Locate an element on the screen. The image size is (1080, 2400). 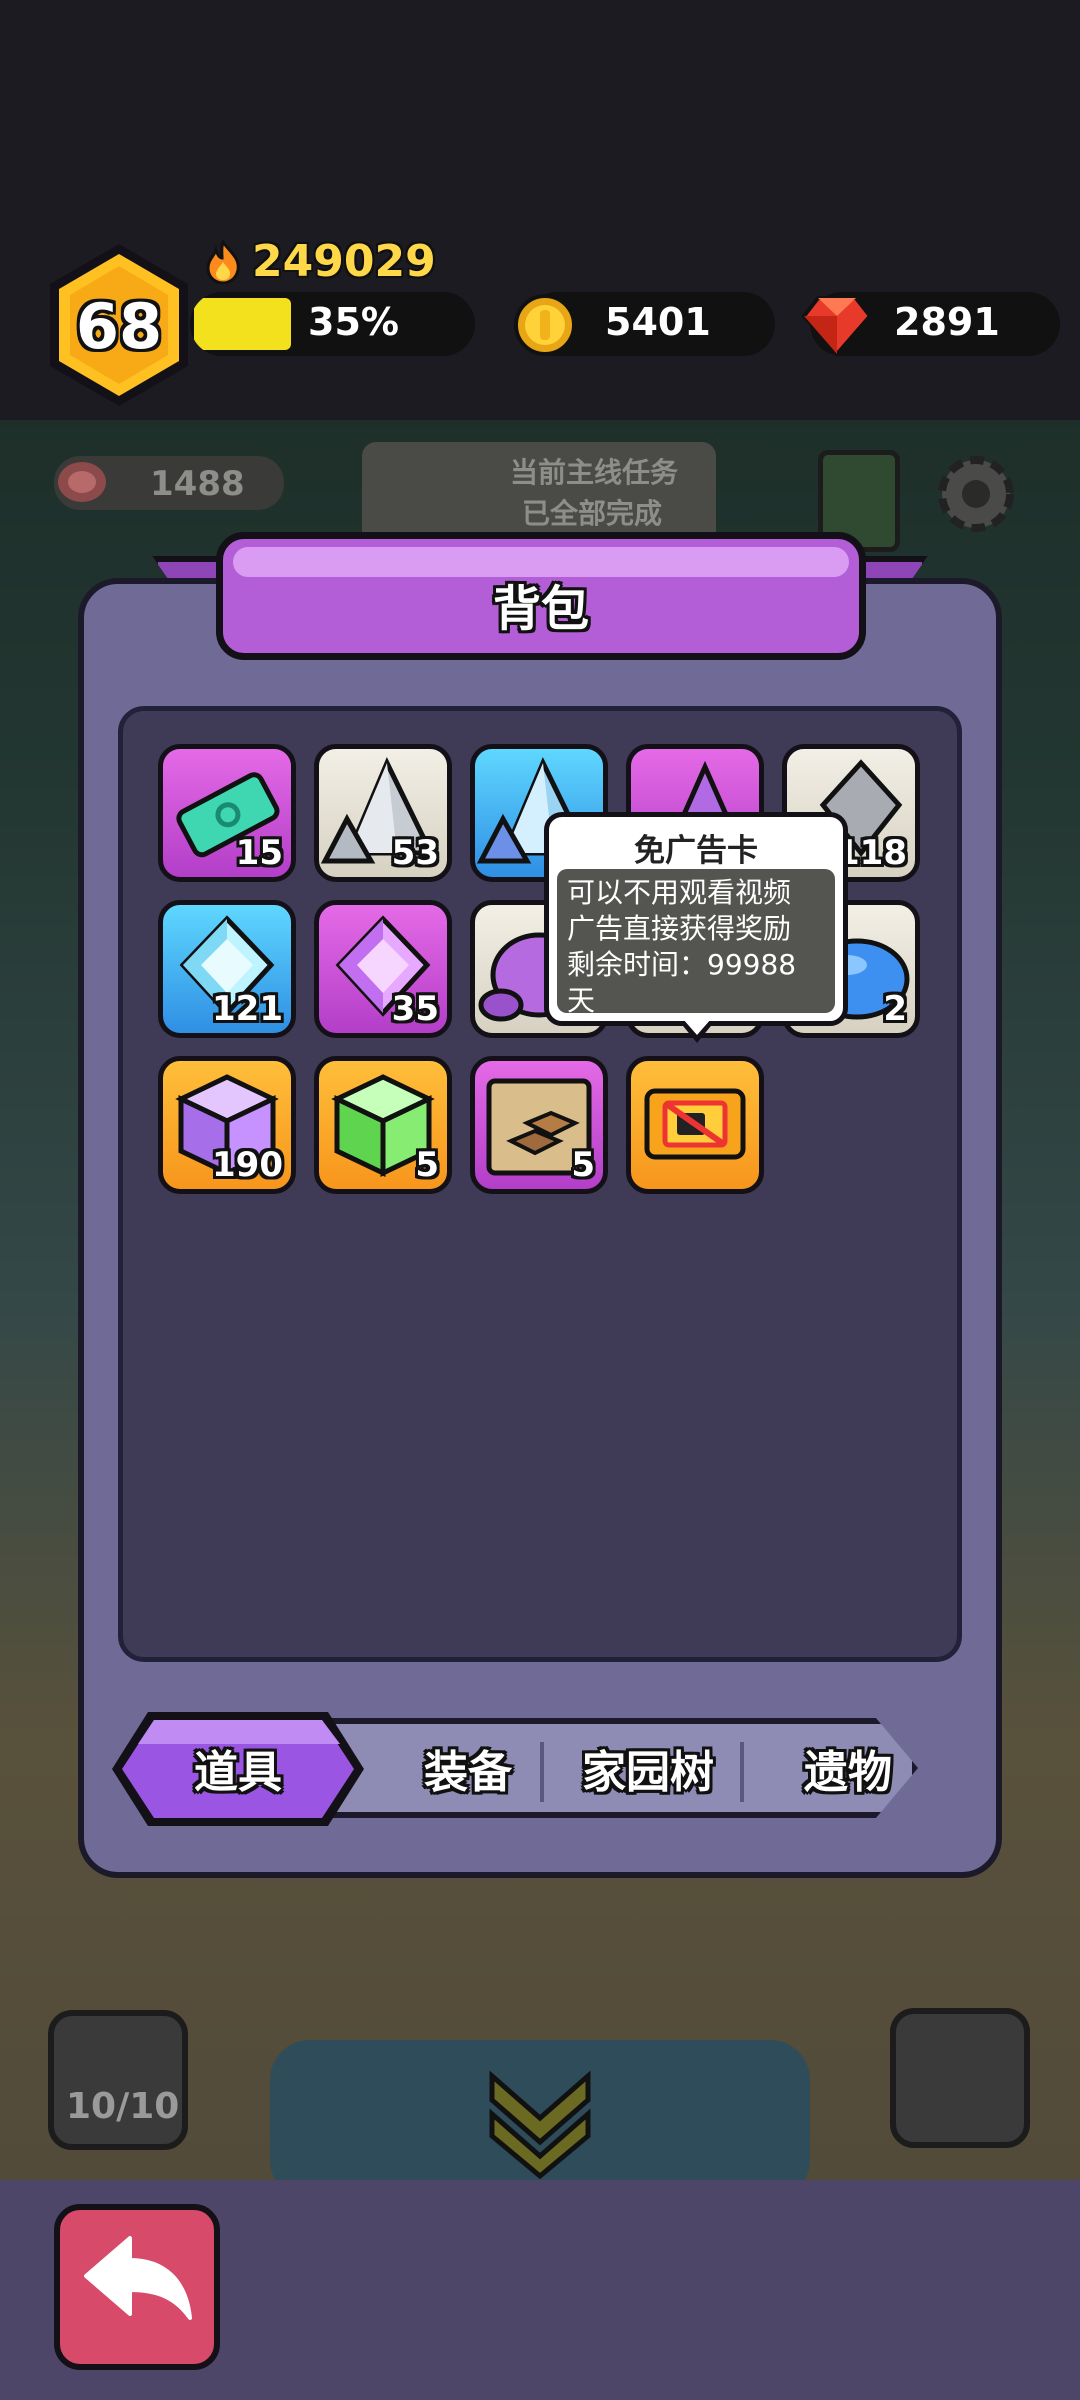
pickaxe-button is located at coordinates (960, 2078).